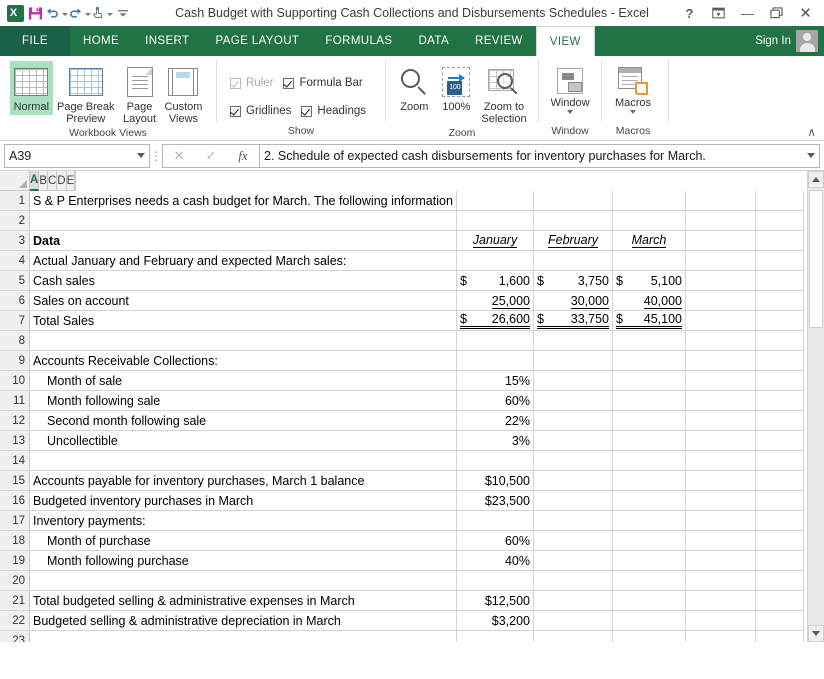  I want to click on tab-file: FILE, so click(35, 41).